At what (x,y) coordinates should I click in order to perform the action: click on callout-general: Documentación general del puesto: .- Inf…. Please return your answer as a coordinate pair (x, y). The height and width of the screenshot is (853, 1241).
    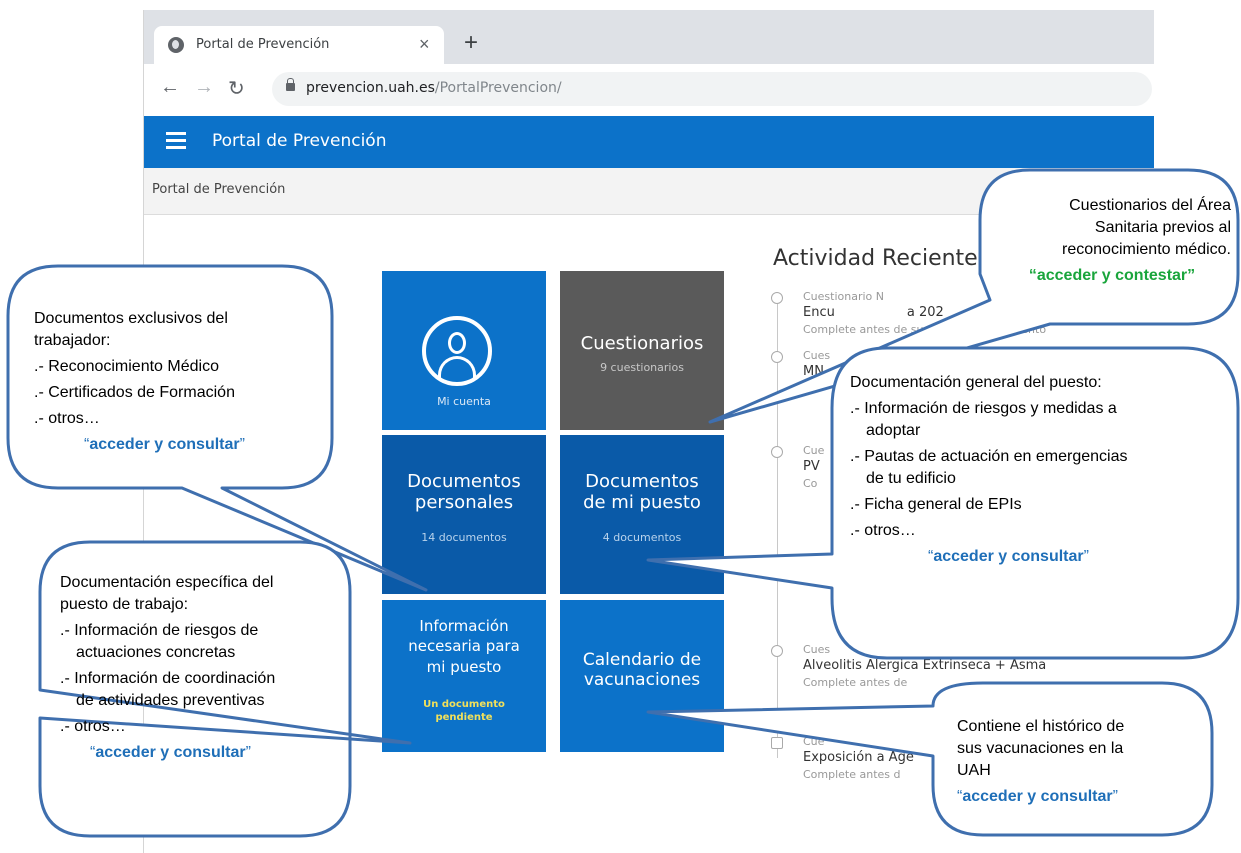
    Looking at the image, I should click on (1040, 470).